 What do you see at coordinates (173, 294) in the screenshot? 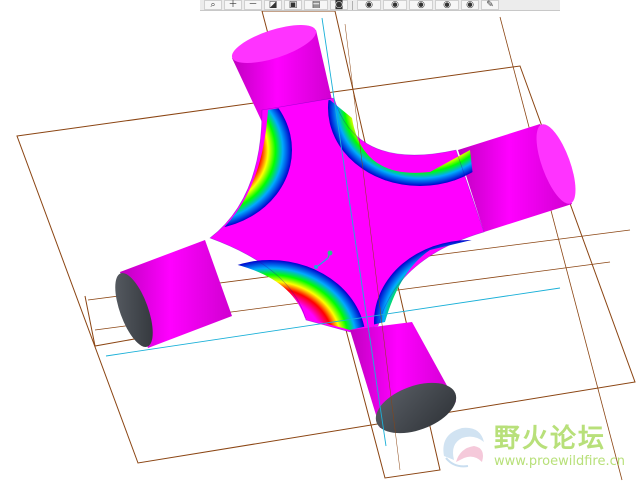
I see `pipe-branch-left` at bounding box center [173, 294].